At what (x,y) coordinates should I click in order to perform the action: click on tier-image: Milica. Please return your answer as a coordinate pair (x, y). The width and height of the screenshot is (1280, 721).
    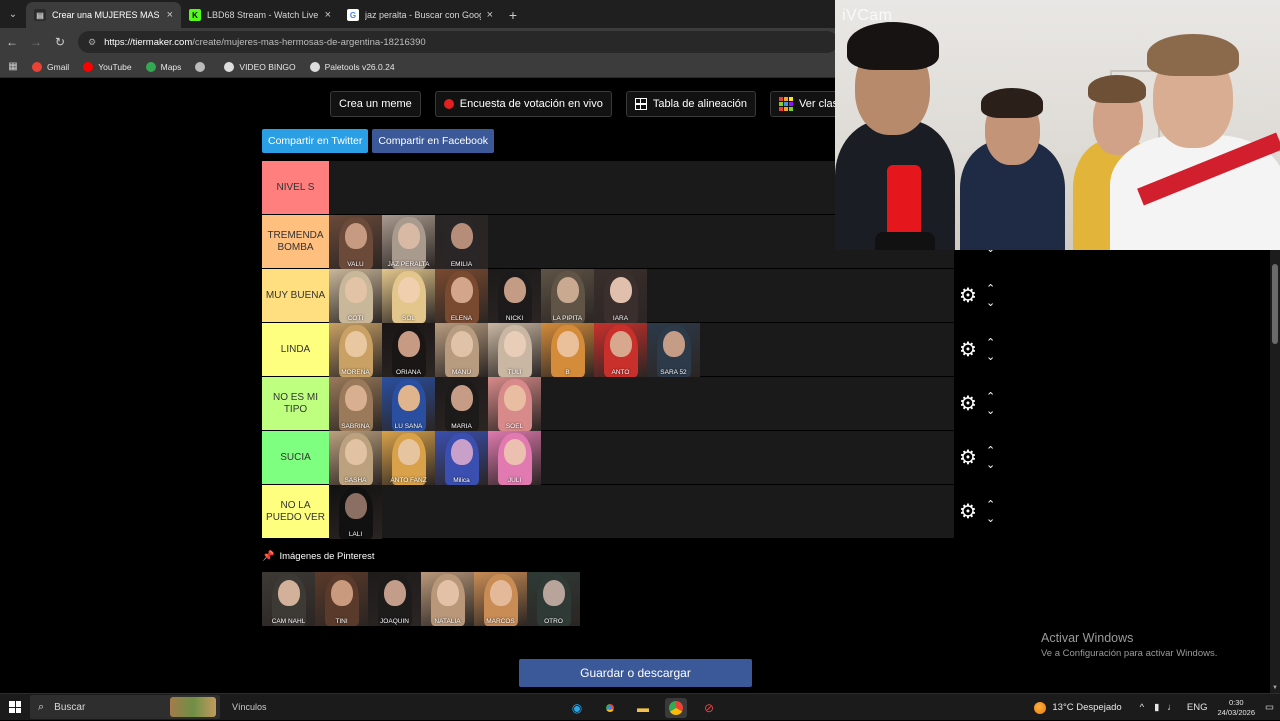
    Looking at the image, I should click on (461, 458).